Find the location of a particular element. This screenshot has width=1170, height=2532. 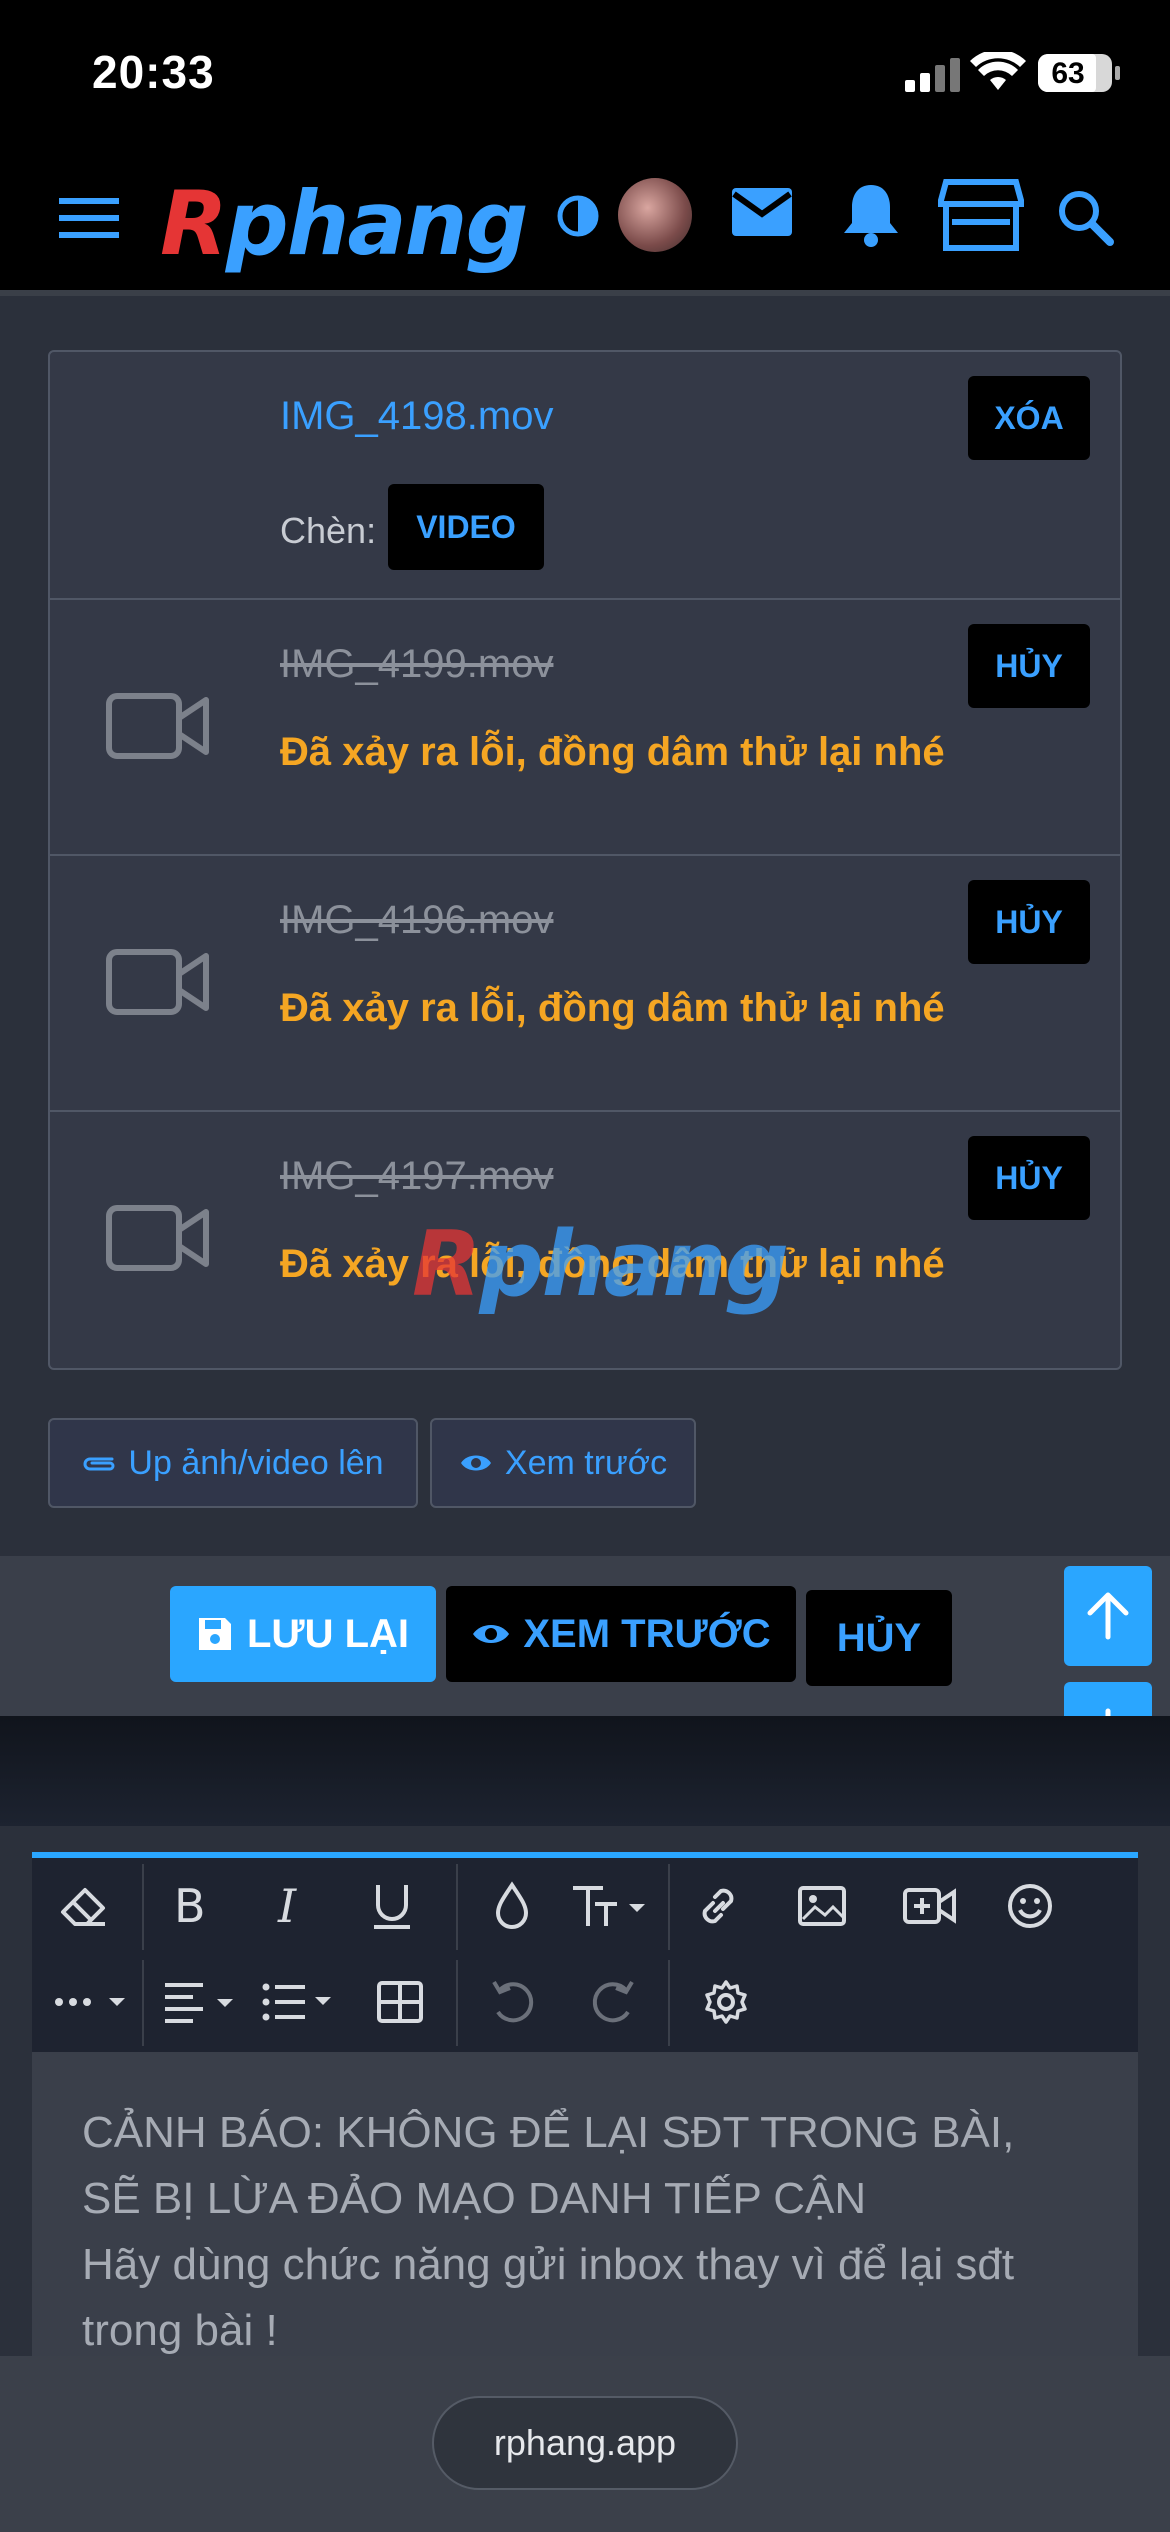

warning-line: SẼ BỊ LỪA ĐẢO MẠO DANH TIẾP CẬN is located at coordinates (474, 2198).